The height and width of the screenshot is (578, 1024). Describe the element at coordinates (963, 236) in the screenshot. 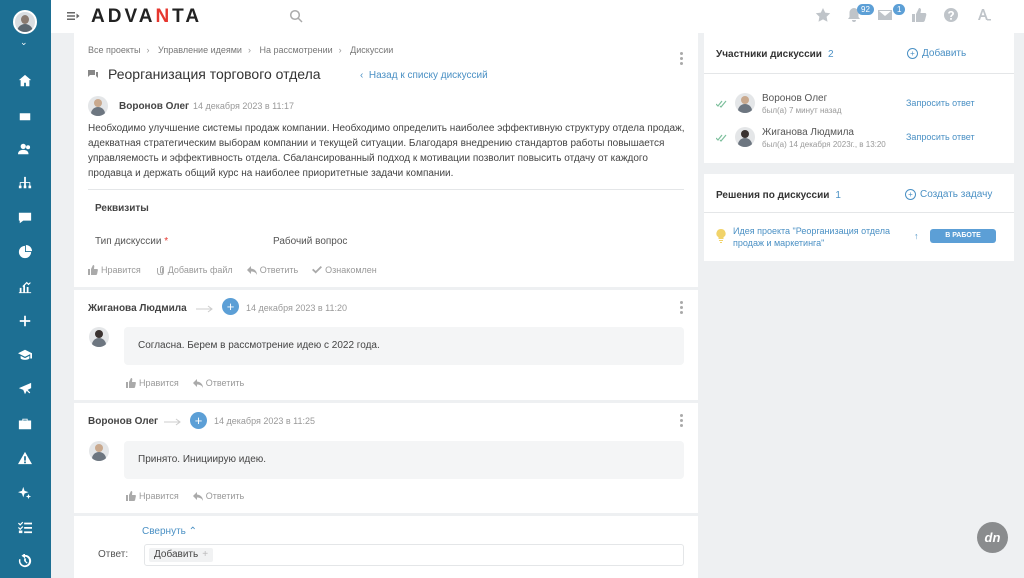

I see `status-badge: В РАБОТЕ` at that location.